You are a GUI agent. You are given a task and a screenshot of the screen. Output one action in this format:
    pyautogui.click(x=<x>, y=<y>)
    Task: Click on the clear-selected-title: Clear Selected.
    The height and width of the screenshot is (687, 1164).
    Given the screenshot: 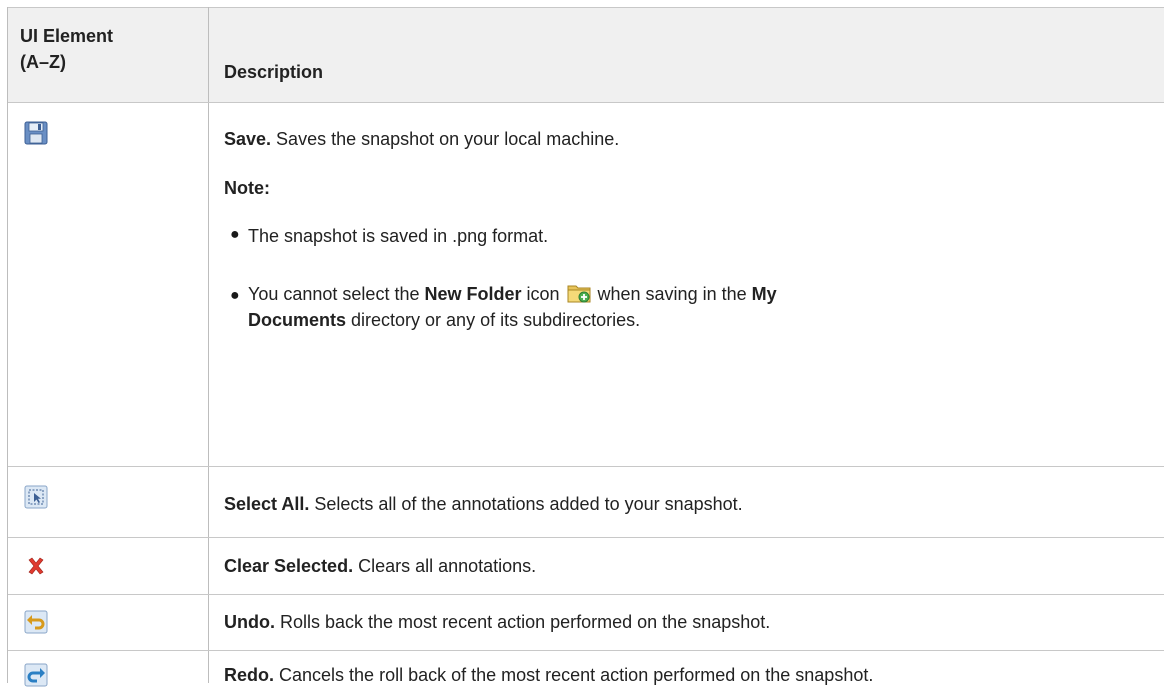 What is the action you would take?
    pyautogui.click(x=289, y=566)
    